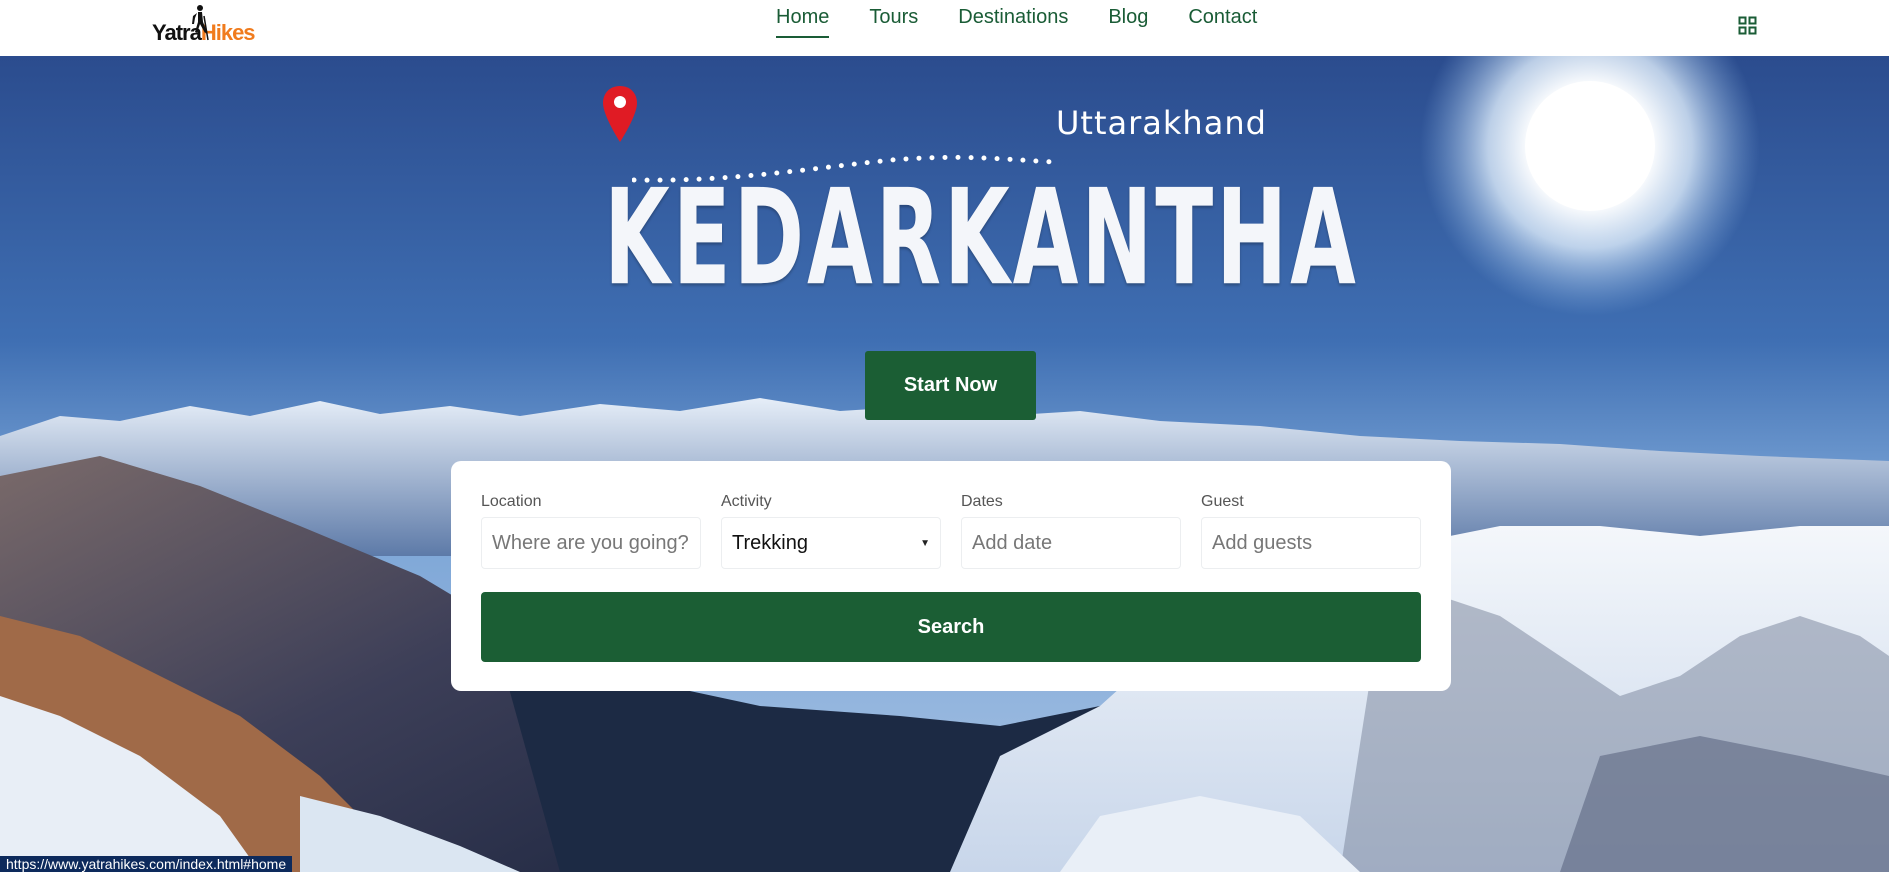 This screenshot has height=872, width=1889. I want to click on guest-field-group: Guest, so click(1311, 531).